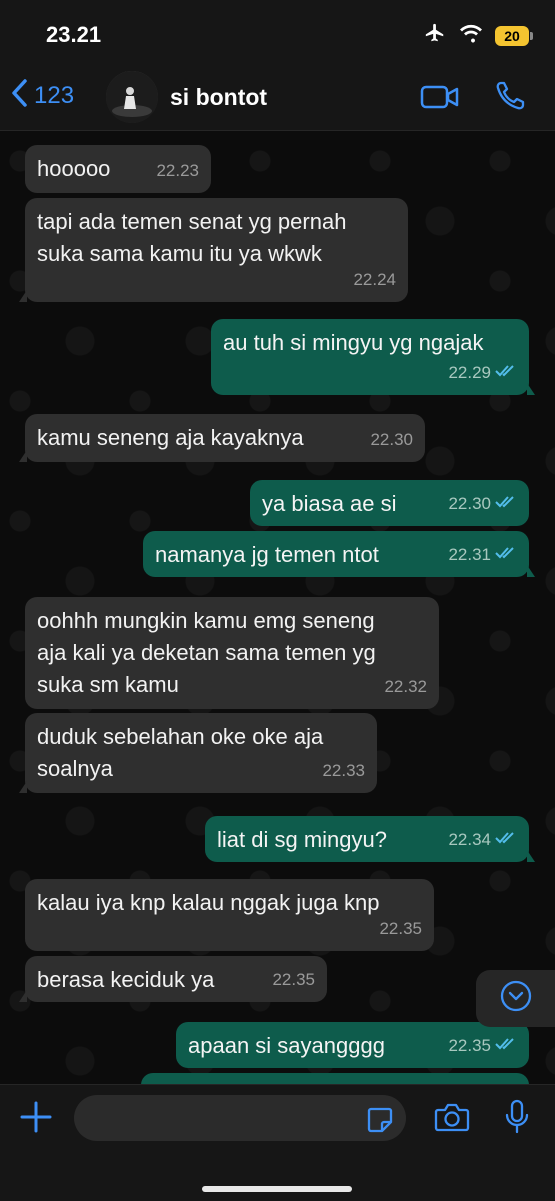  Describe the element at coordinates (302, 839) in the screenshot. I see `message-text: liat di sg mingyu?` at that location.